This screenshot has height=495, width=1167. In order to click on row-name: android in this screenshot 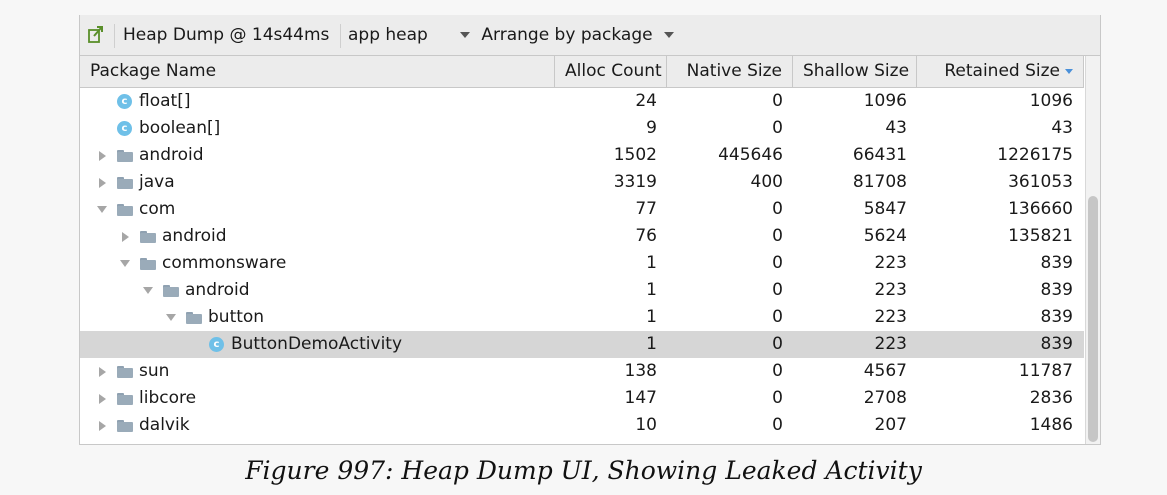, I will do `click(217, 290)`.